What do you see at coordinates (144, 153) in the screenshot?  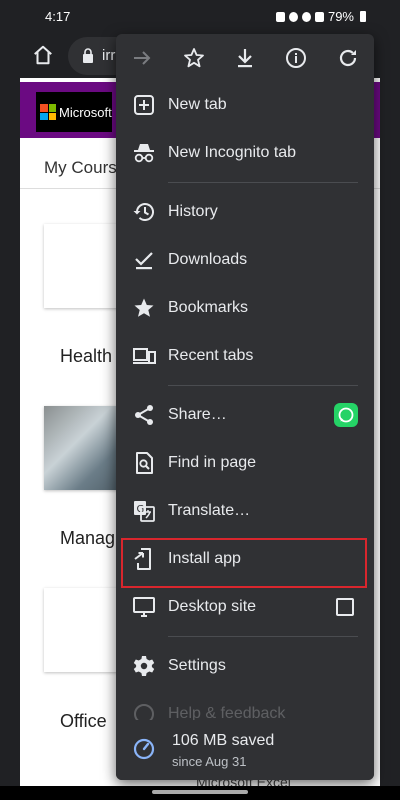 I see `incognito-icon` at bounding box center [144, 153].